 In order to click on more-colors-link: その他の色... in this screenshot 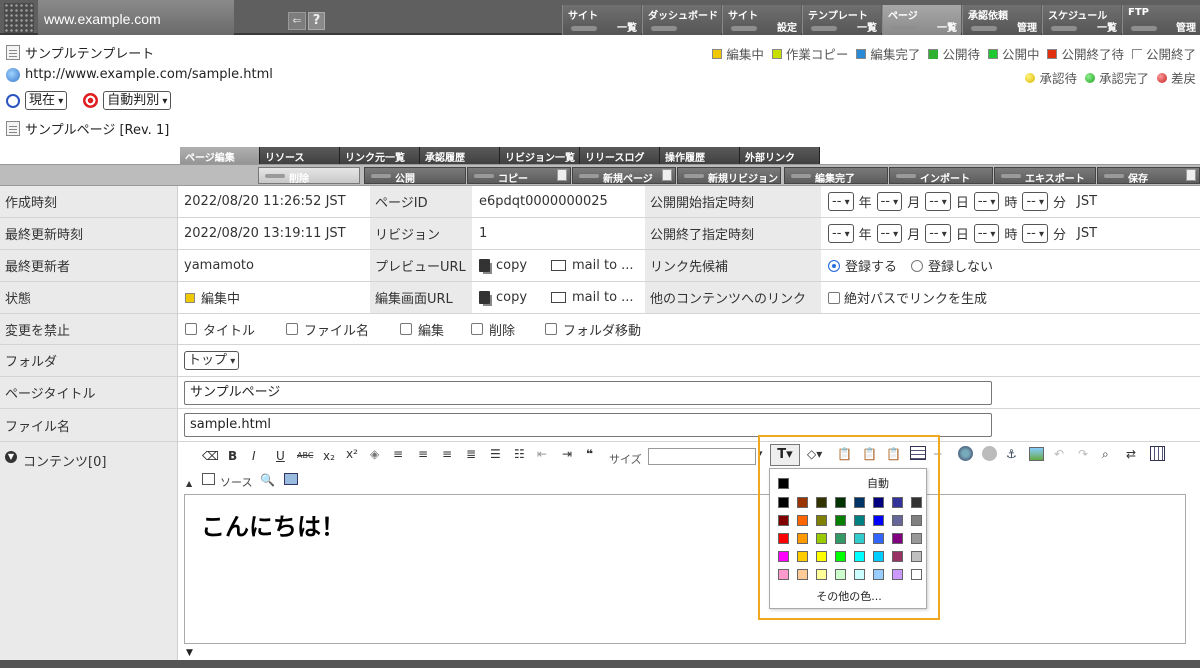, I will do `click(849, 596)`.